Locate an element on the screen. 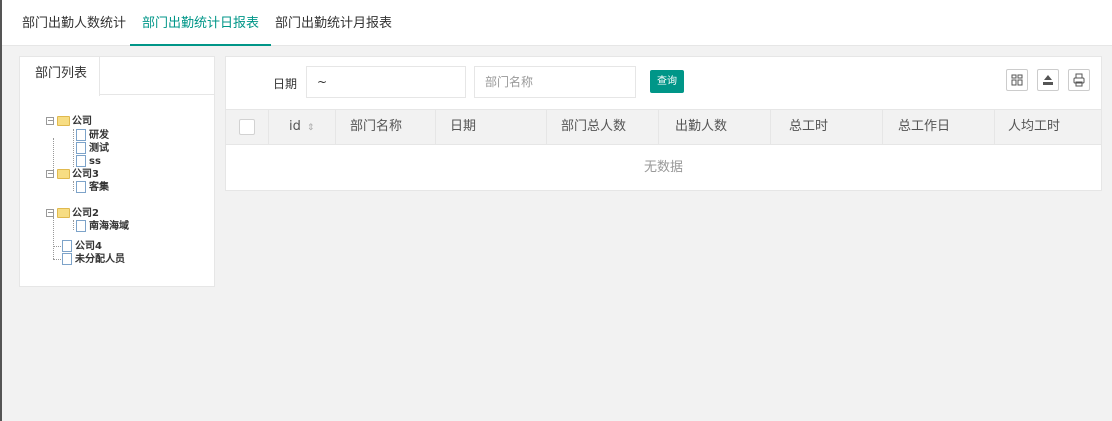 The image size is (1112, 421). column-label: 部门名称 is located at coordinates (376, 126).